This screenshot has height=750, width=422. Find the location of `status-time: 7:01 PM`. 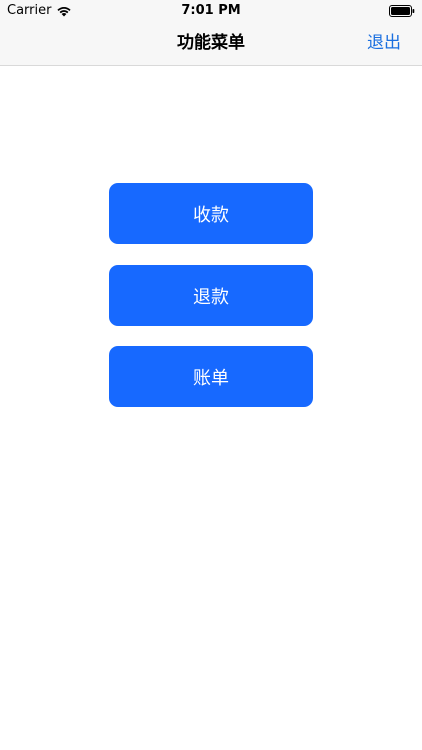

status-time: 7:01 PM is located at coordinates (211, 10).